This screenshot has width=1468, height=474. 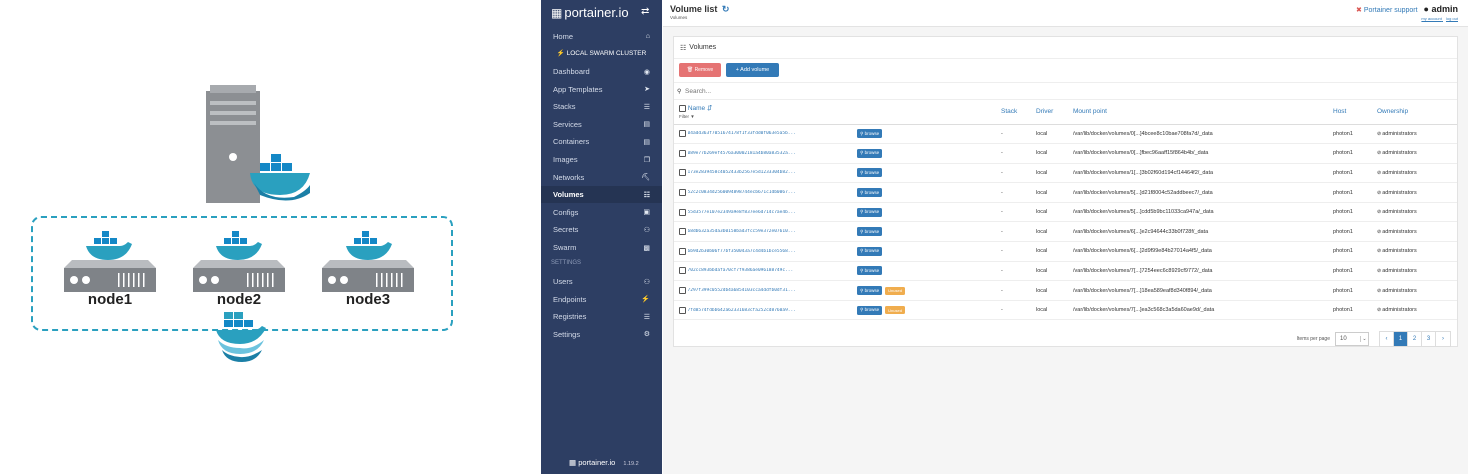 What do you see at coordinates (1359, 10) in the screenshot?
I see `support-icon: ✖` at bounding box center [1359, 10].